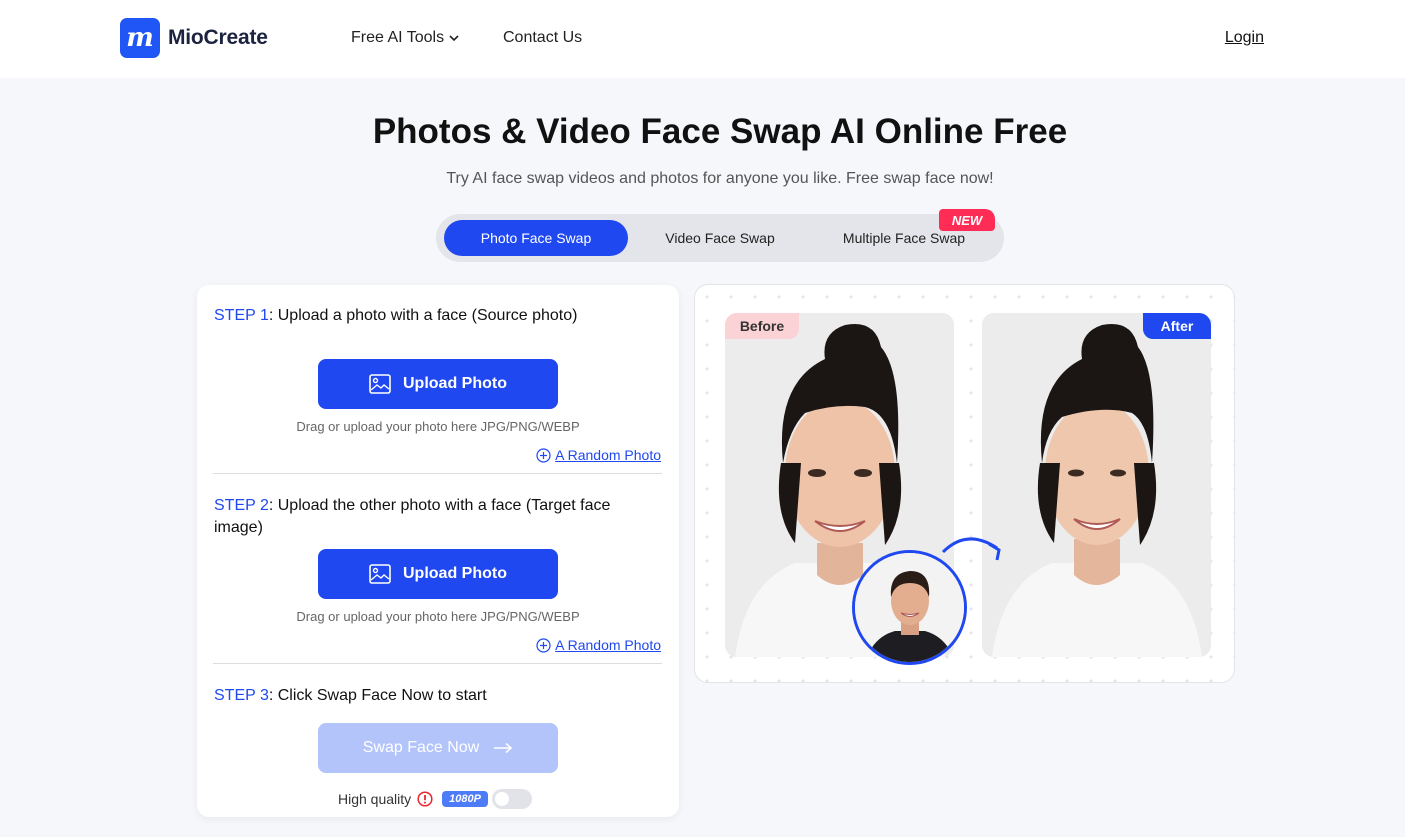  Describe the element at coordinates (971, 549) in the screenshot. I see `swap-arrow-icon` at that location.